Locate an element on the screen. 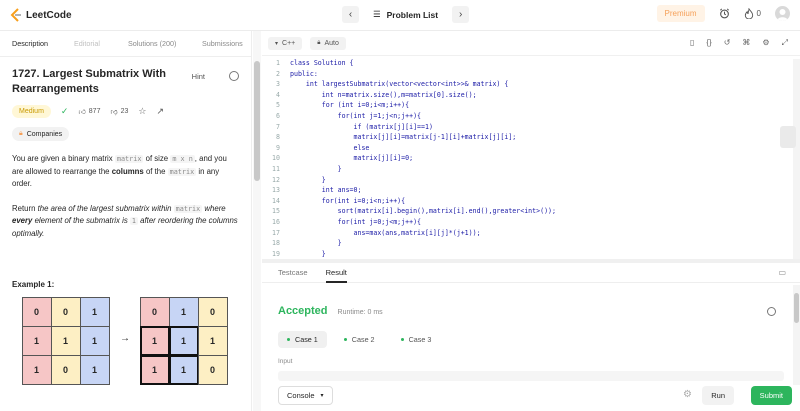 This screenshot has height=411, width=800. code-line: 12 } is located at coordinates (527, 181).